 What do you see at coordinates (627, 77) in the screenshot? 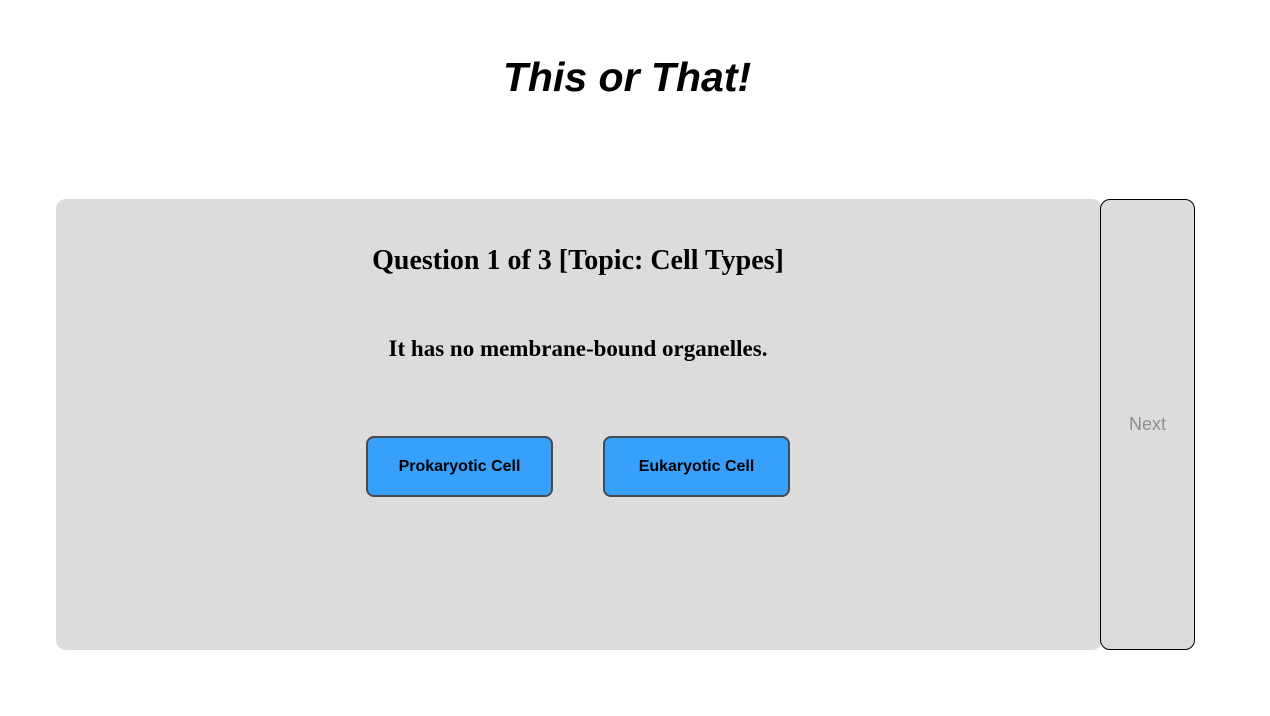
I see `page-title: This or That!` at bounding box center [627, 77].